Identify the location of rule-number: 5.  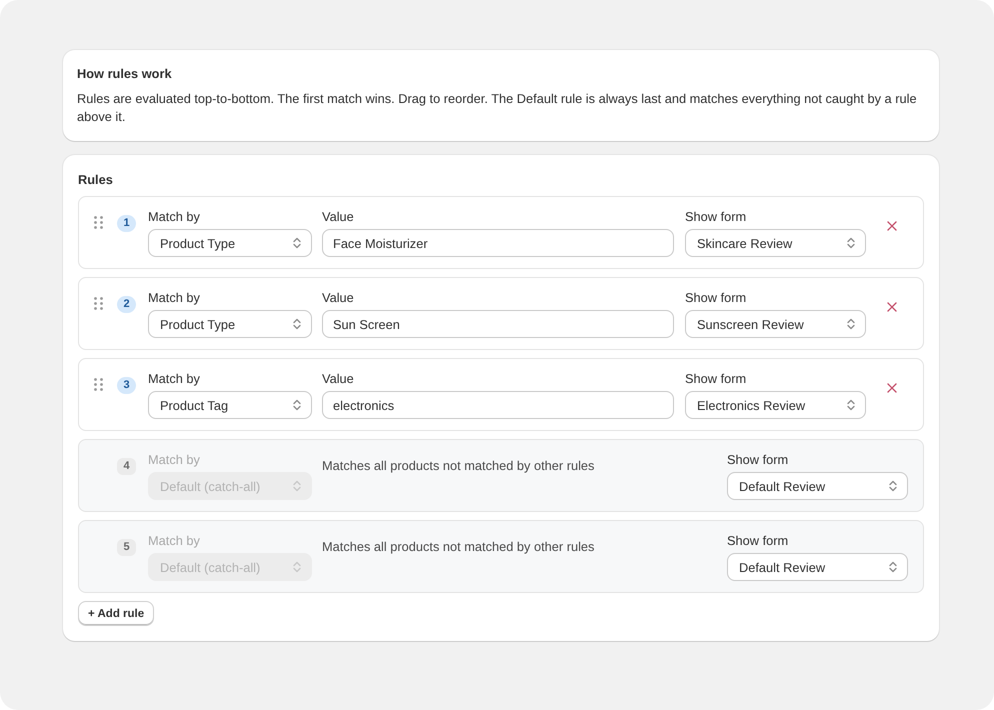
(126, 547).